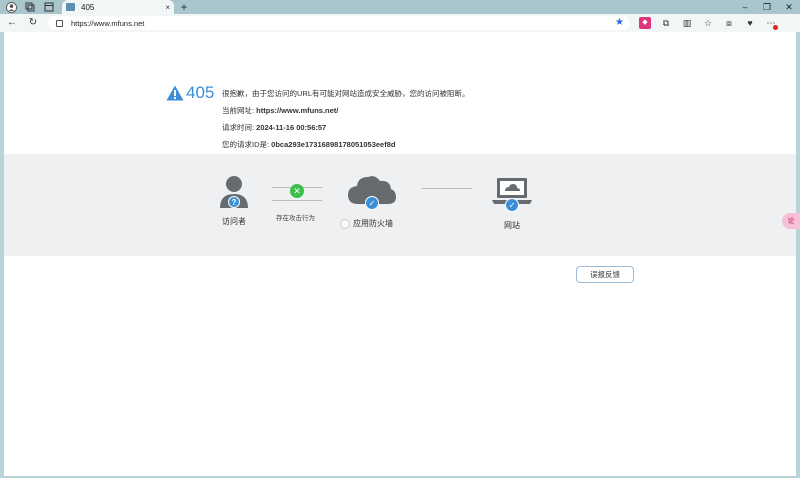 The width and height of the screenshot is (800, 478). Describe the element at coordinates (239, 127) in the screenshot. I see `request-time-label: 请求时间:` at that location.